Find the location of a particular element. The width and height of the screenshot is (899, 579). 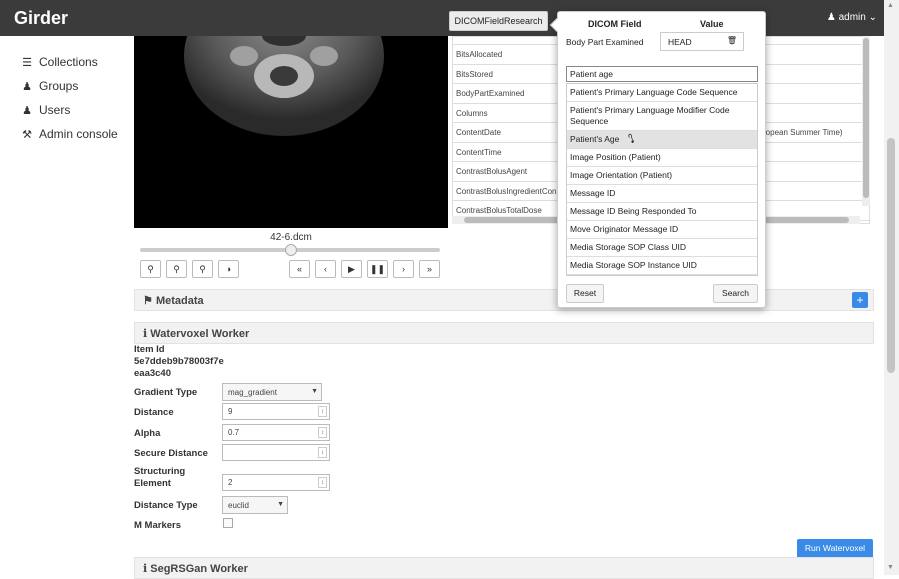

list-item: Message ID is located at coordinates (662, 194).